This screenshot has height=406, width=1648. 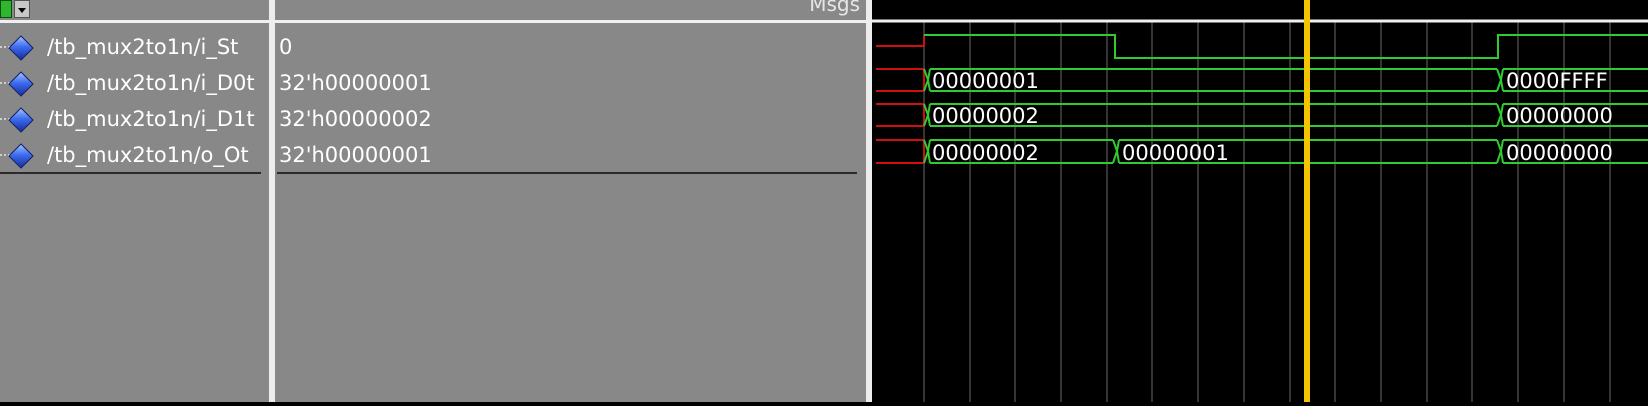 What do you see at coordinates (1262, 80) in the screenshot?
I see `wave-i-d0t: 00000001 0000FFFF` at bounding box center [1262, 80].